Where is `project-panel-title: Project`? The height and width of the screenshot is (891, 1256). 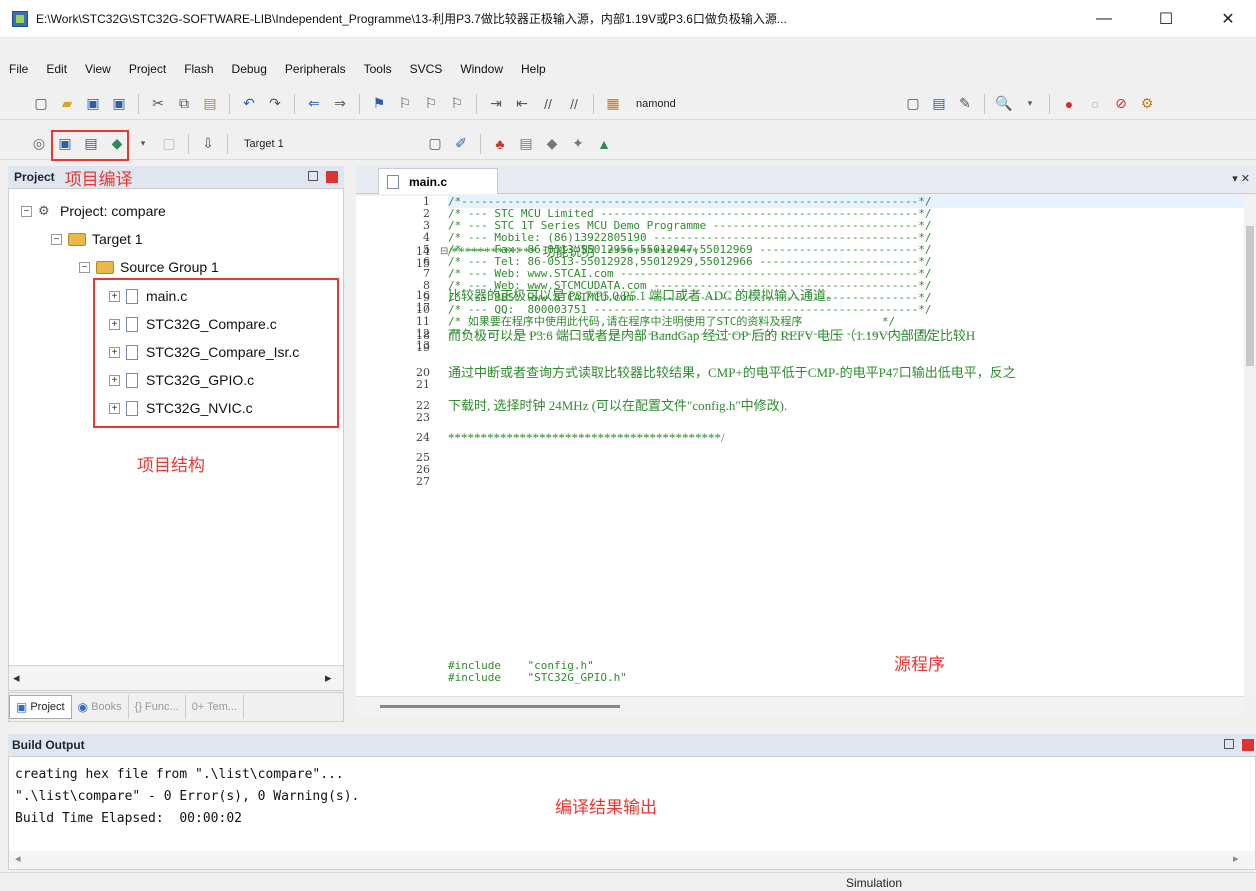
project-panel-title: Project is located at coordinates (34, 177).